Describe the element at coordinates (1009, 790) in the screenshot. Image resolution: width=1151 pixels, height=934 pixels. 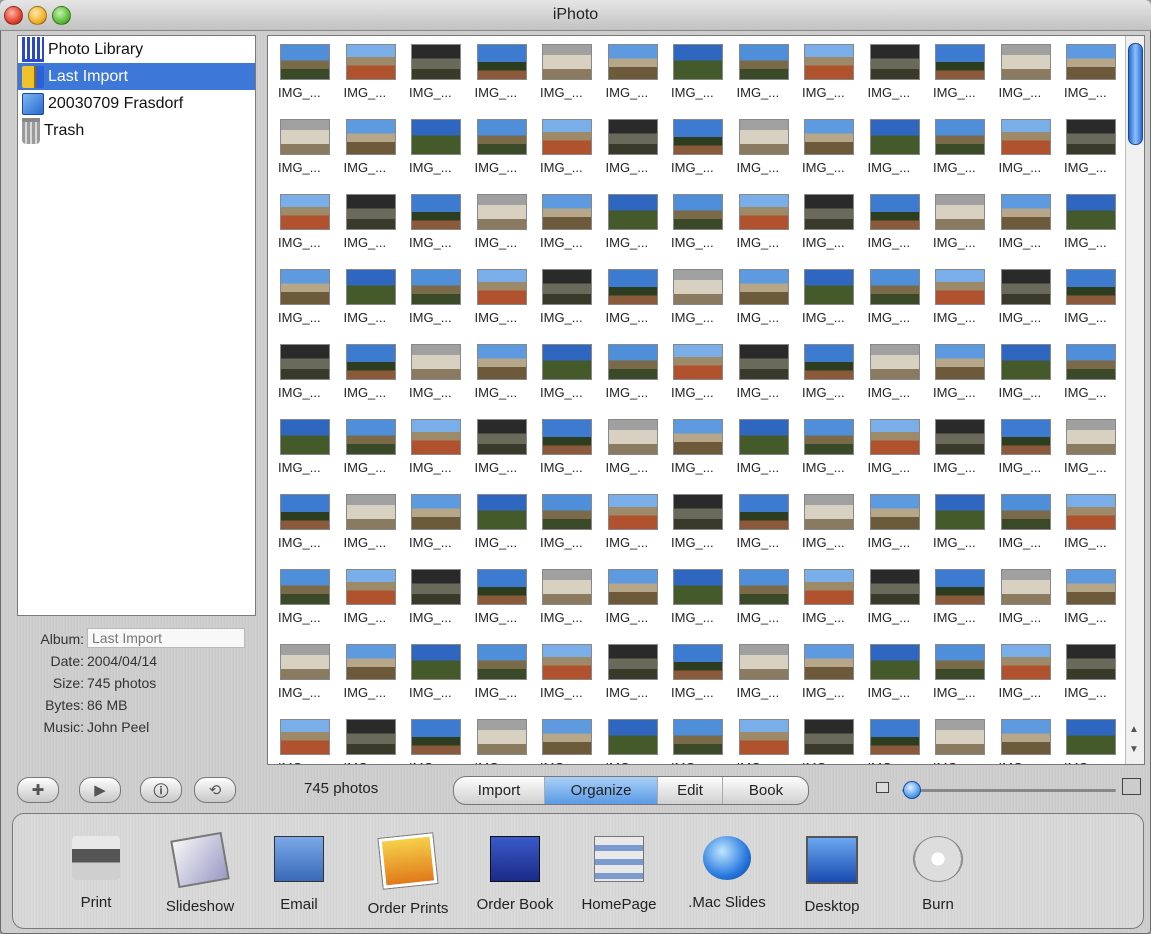
I see `thumbnail-size-slider` at that location.